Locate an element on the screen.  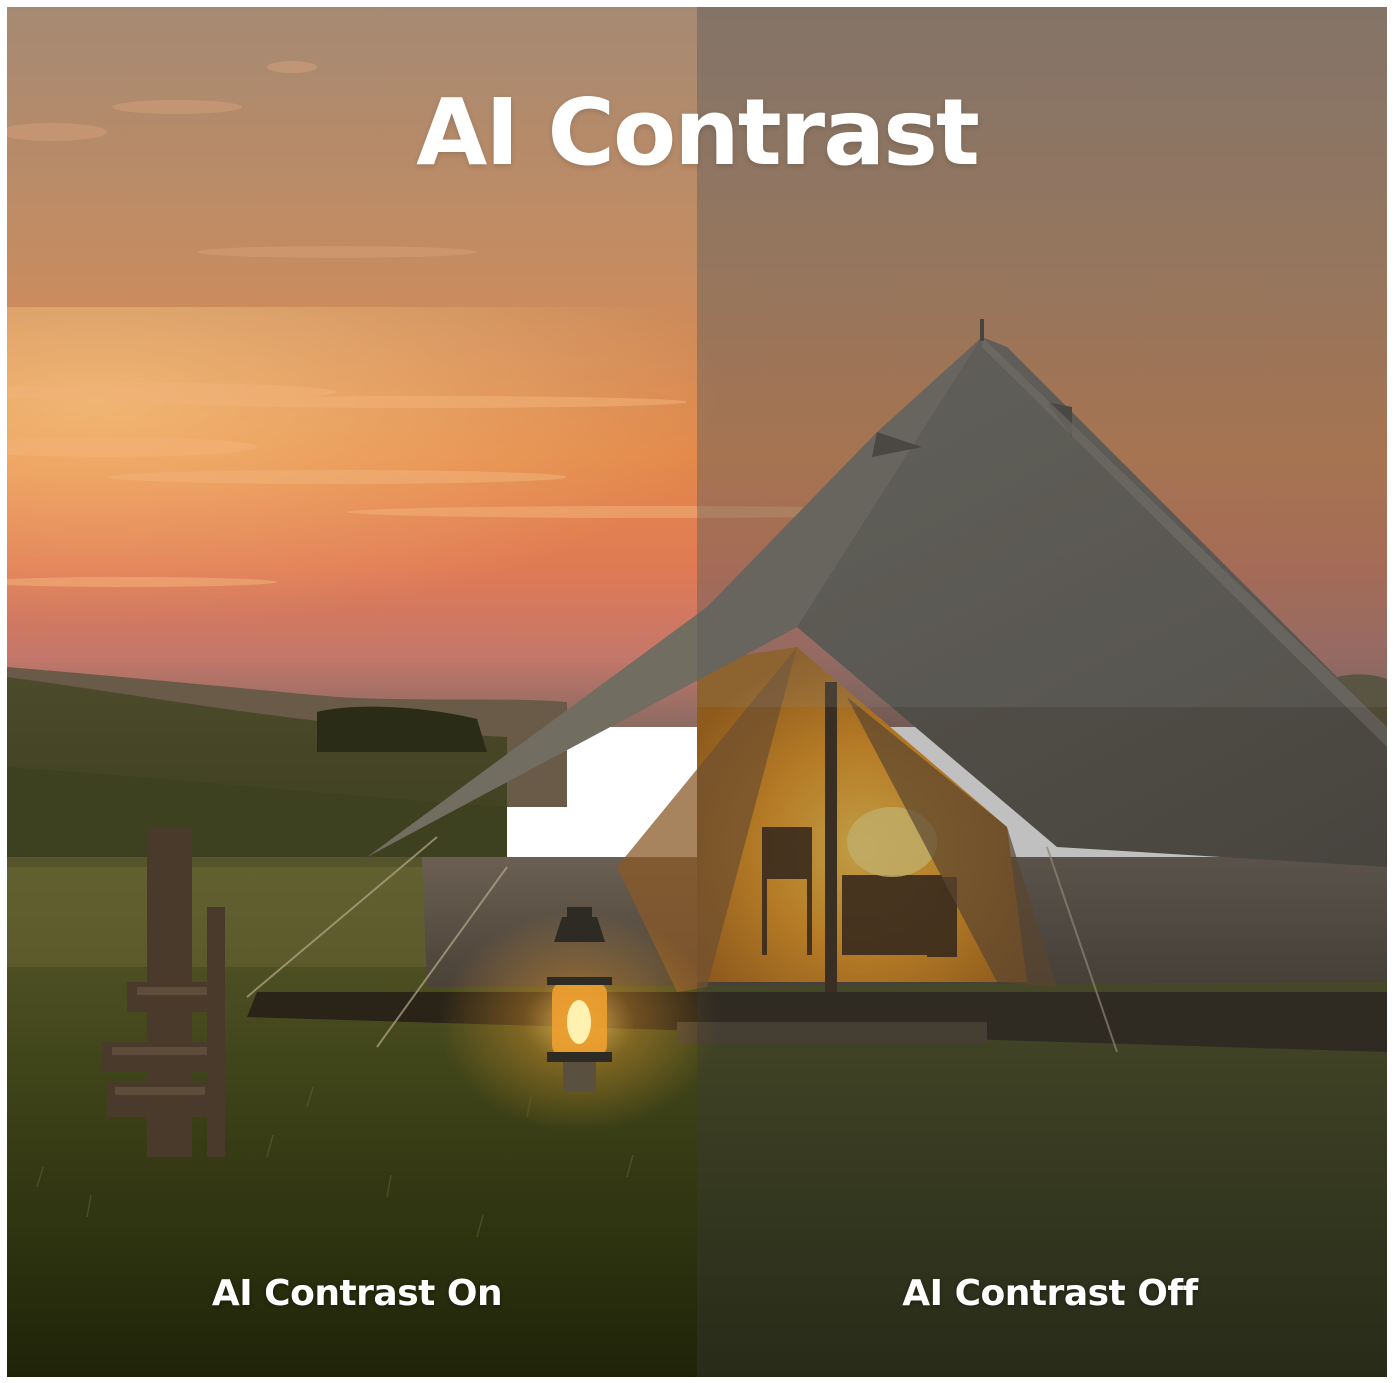
page-title: AI Contrast is located at coordinates (698, 132).